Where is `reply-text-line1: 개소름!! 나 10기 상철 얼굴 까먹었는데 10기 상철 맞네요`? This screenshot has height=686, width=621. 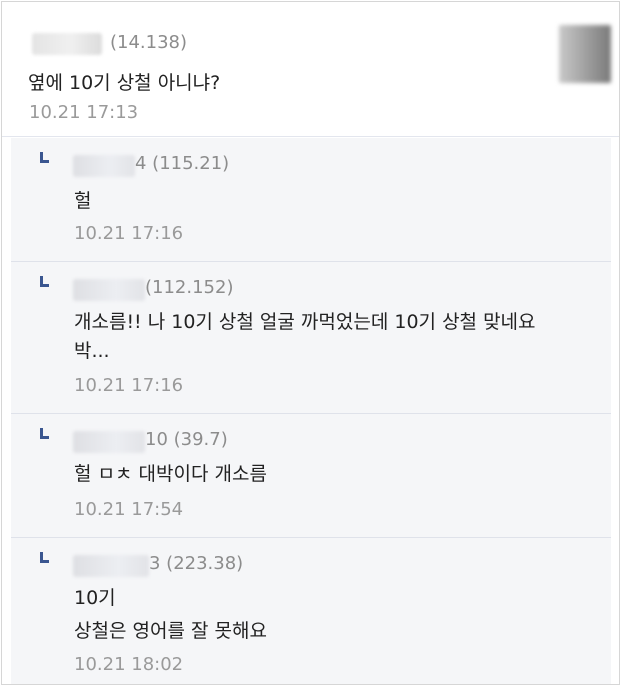
reply-text-line1: 개소름!! 나 10기 상철 얼굴 까먹었는데 10기 상철 맞네요 is located at coordinates (305, 322).